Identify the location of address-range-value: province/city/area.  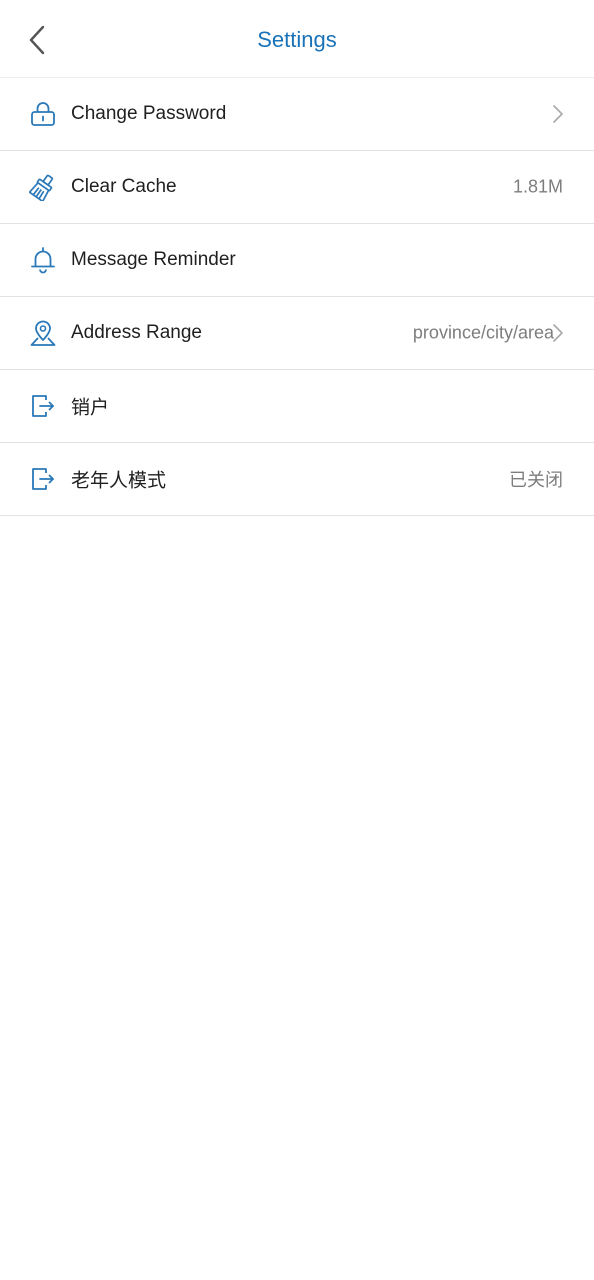
(483, 332).